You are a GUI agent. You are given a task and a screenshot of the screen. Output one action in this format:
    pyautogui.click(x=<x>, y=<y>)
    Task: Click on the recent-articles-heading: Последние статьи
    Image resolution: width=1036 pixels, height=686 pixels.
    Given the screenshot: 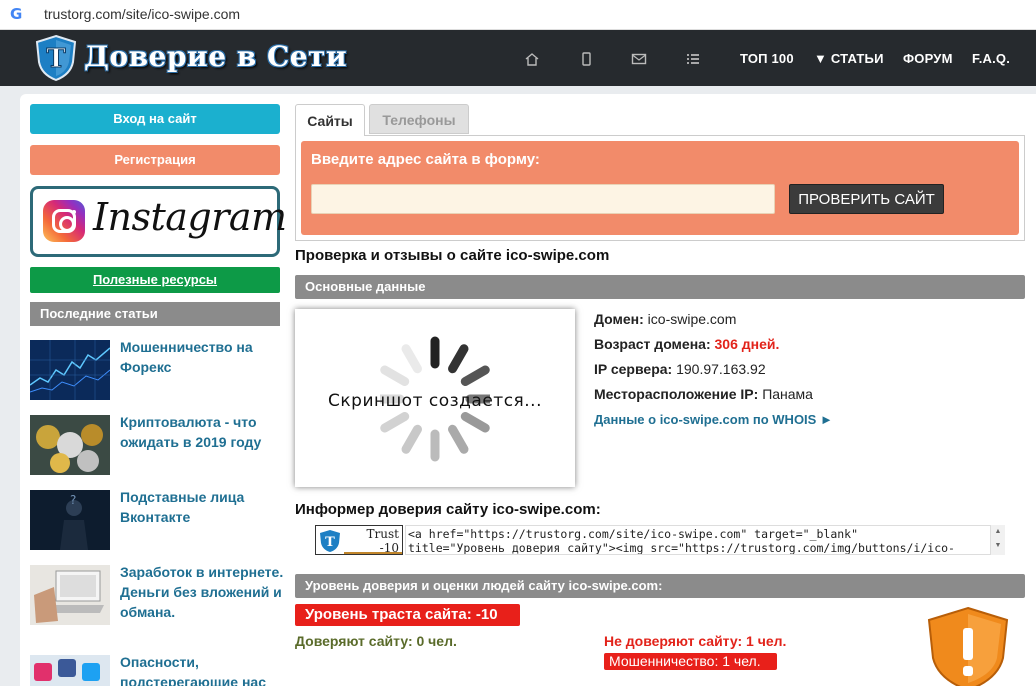 What is the action you would take?
    pyautogui.click(x=155, y=314)
    